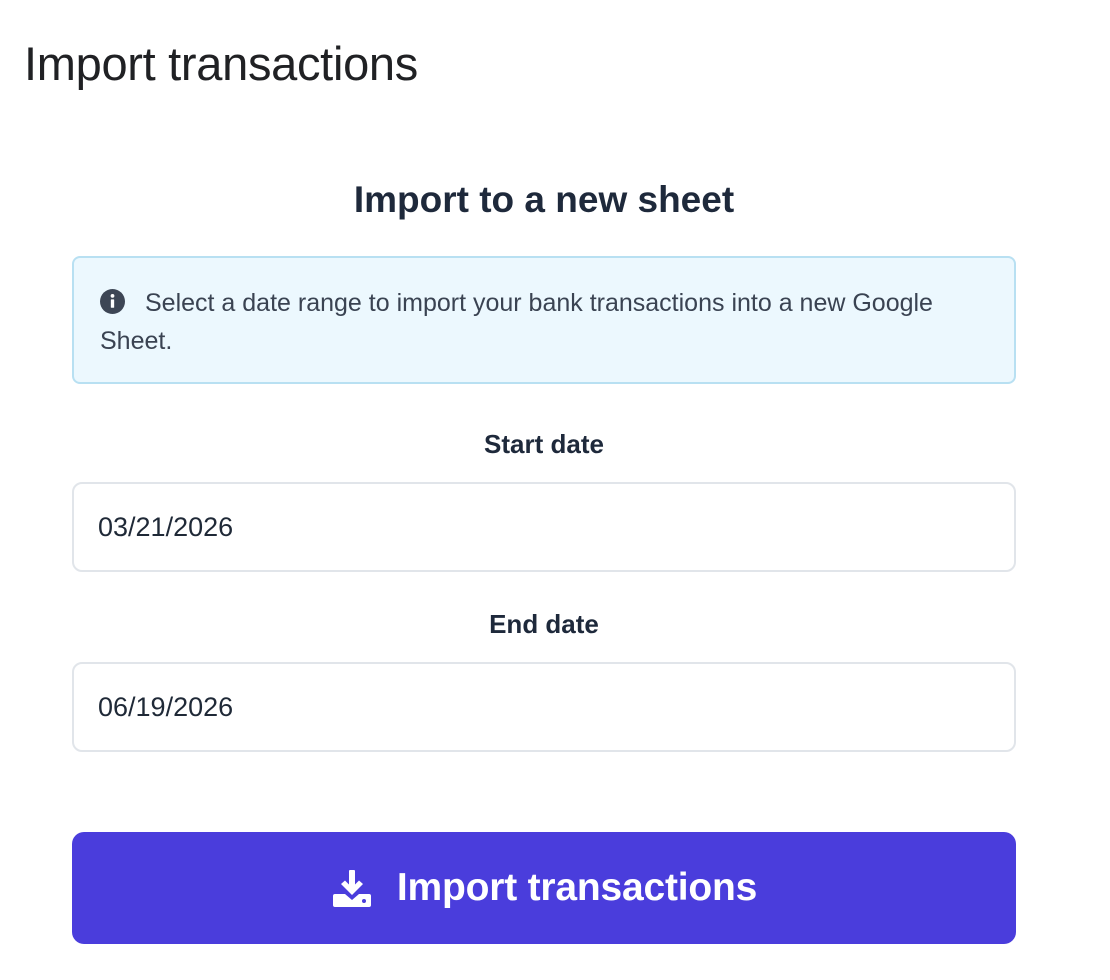 The width and height of the screenshot is (1110, 980). I want to click on import-transactions-button: Import transactions, so click(544, 888).